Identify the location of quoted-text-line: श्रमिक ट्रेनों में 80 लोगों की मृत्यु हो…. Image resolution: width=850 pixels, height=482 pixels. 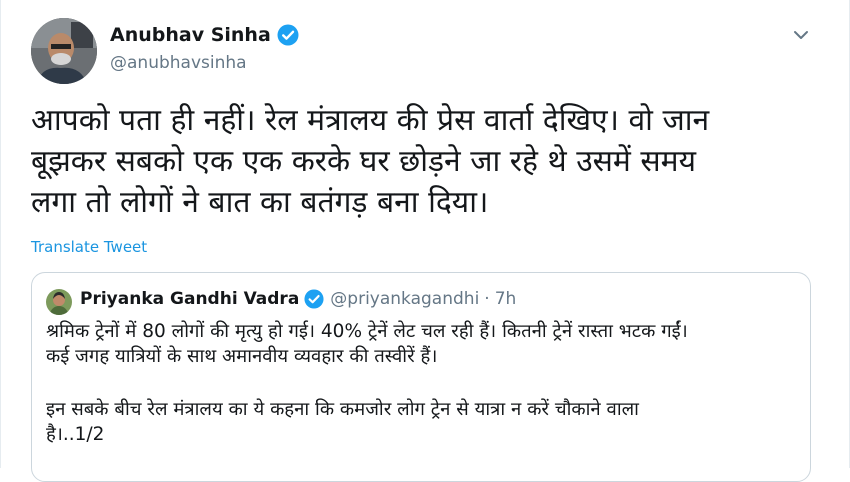
(367, 331).